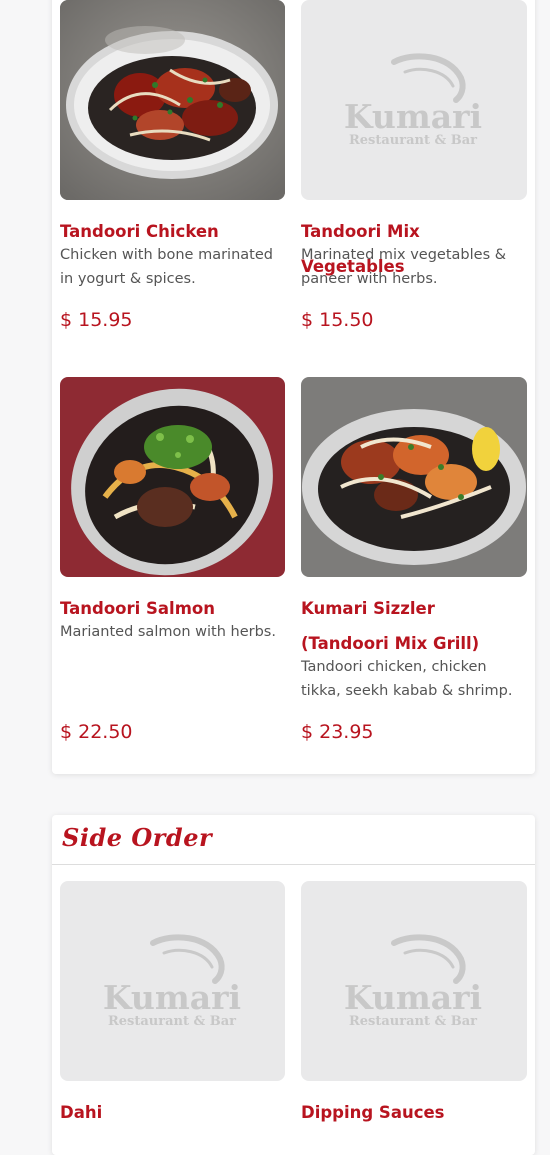 Image resolution: width=550 pixels, height=1155 pixels. Describe the element at coordinates (168, 632) in the screenshot. I see `item-description: Marianted salmon with herbs.` at that location.